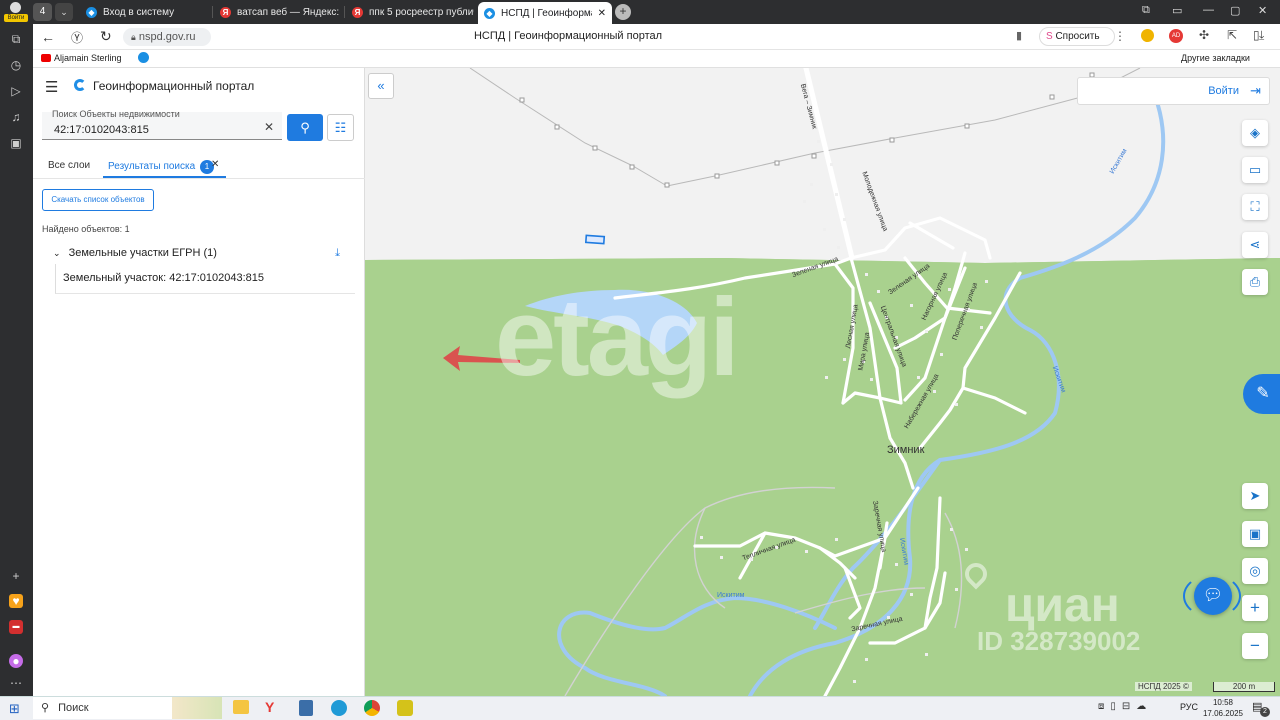  I want to click on ask-icon: S, so click(1049, 36).